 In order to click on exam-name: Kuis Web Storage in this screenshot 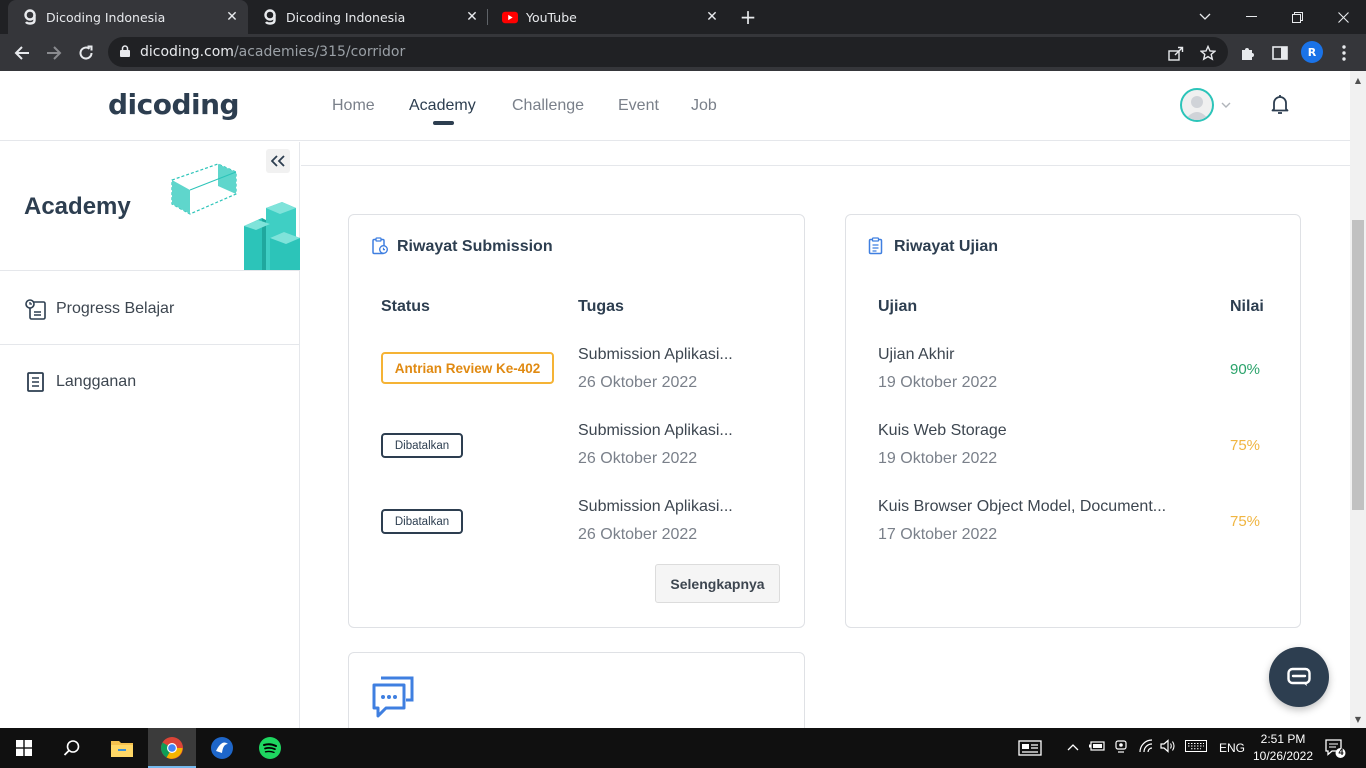, I will do `click(942, 431)`.